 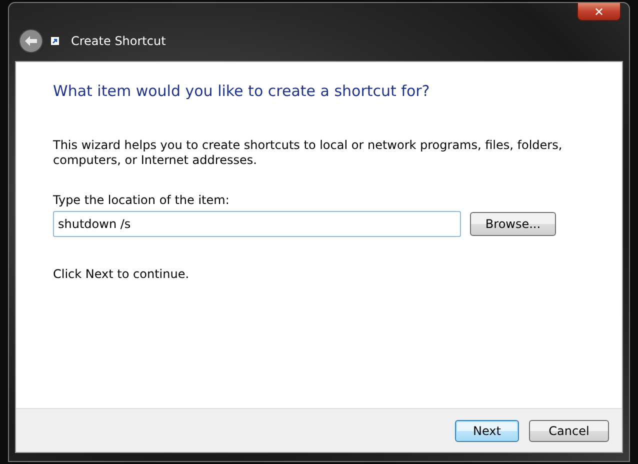 What do you see at coordinates (569, 431) in the screenshot?
I see `cancel-button: Cancel` at bounding box center [569, 431].